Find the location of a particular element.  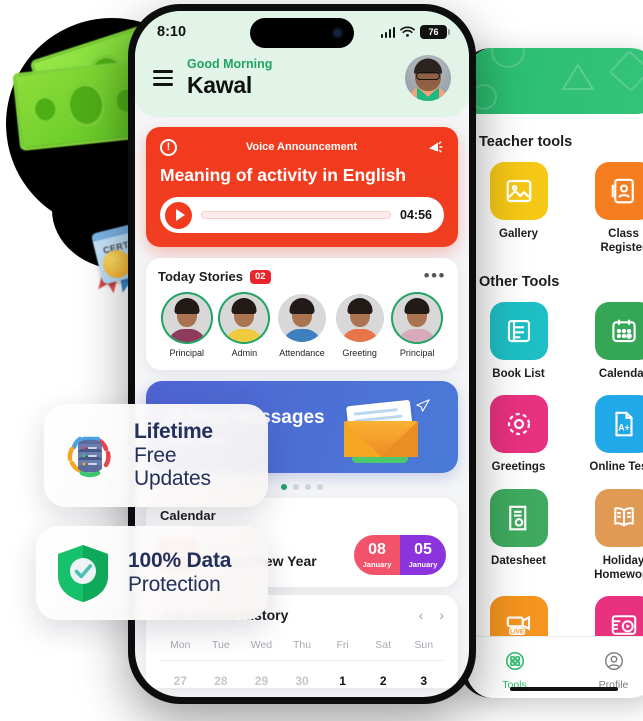

status-time: 8:10 is located at coordinates (172, 32).